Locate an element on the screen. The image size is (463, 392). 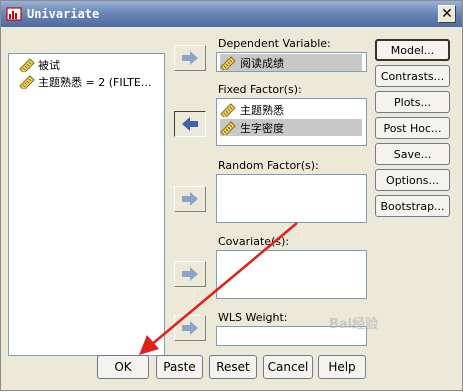
random-factors-label: Random Factor(s): is located at coordinates (268, 165).